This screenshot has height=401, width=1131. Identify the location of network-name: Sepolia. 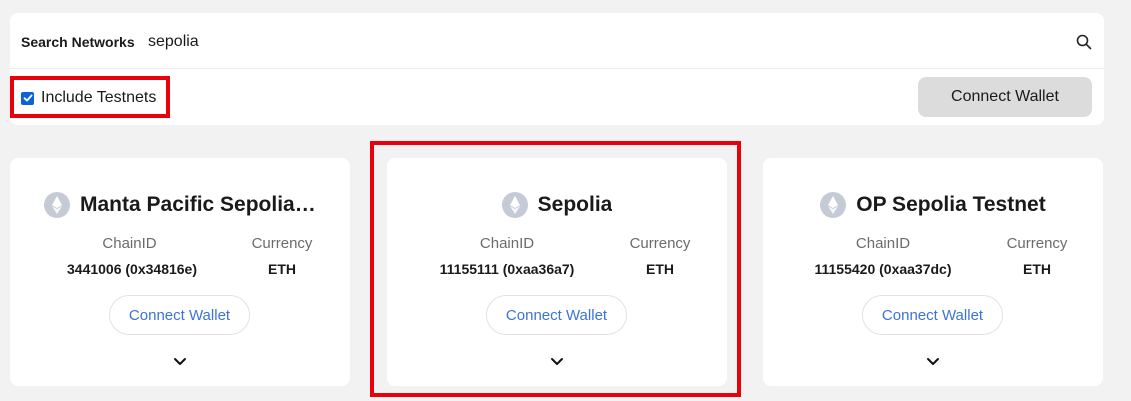
(575, 204).